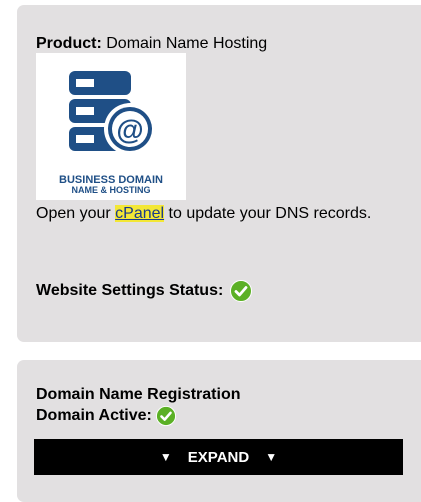 Image resolution: width=421 pixels, height=502 pixels. I want to click on expand-label: EXPAND, so click(218, 457).